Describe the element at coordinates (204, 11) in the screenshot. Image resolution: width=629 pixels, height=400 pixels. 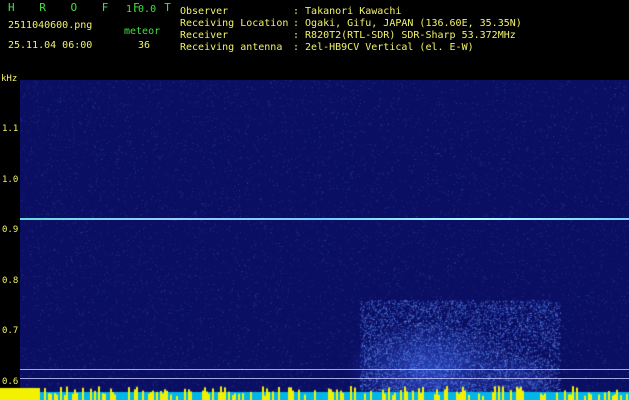
I see `observer-label: Observer` at that location.